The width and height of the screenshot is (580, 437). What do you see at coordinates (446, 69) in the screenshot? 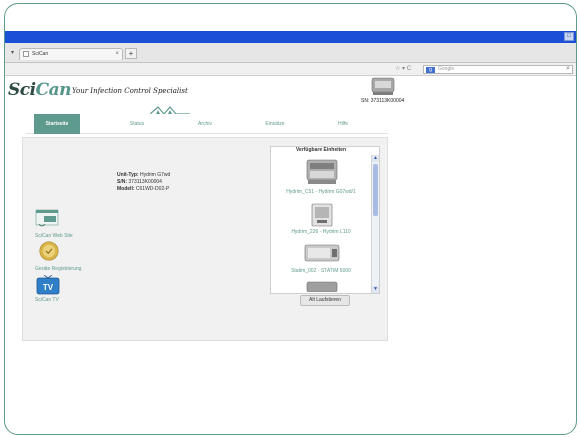
I see `search-placeholder: Google` at bounding box center [446, 69].